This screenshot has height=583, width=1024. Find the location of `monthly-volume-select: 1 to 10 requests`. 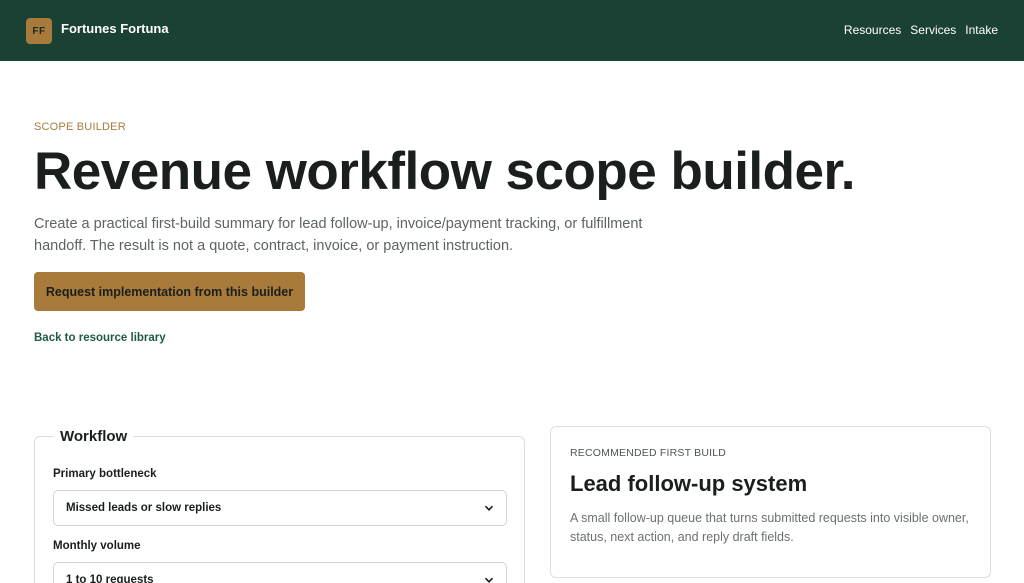

monthly-volume-select: 1 to 10 requests is located at coordinates (280, 572).